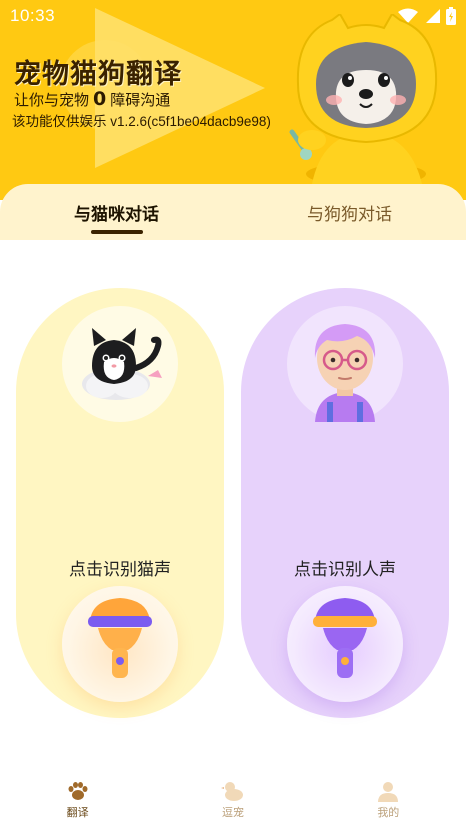 This screenshot has width=466, height=830. I want to click on cat-avatar, so click(120, 364).